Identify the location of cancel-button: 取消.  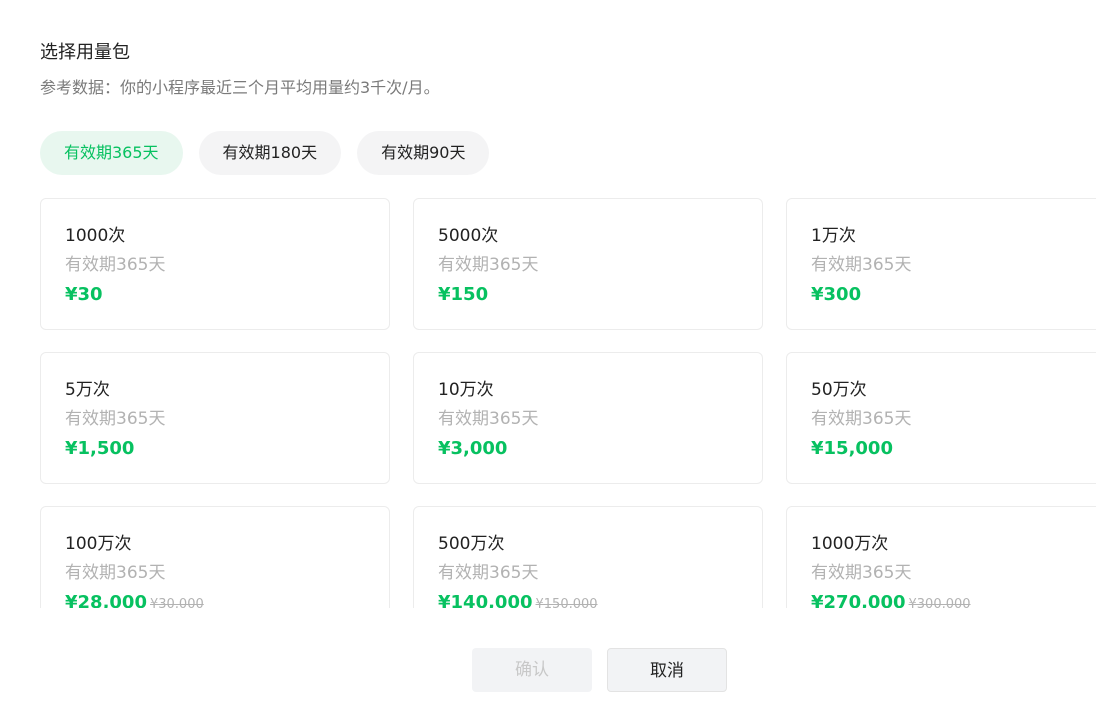
(667, 670).